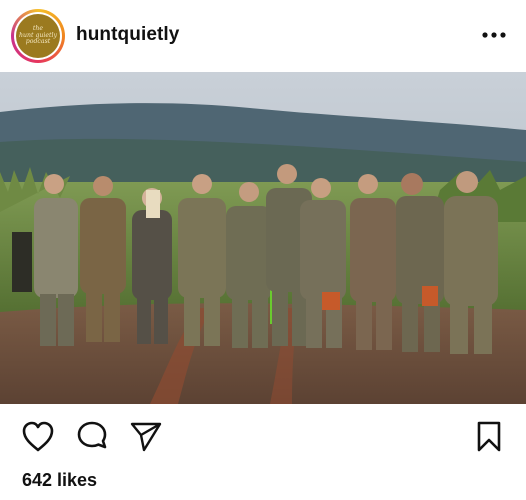  I want to click on save-button, so click(489, 437).